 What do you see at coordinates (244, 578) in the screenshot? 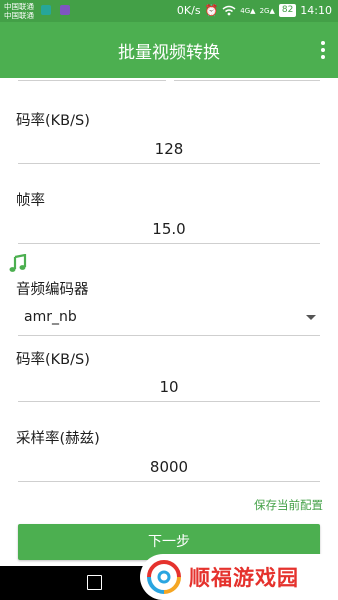
I see `watermark-text: 顺福游戏园` at bounding box center [244, 578].